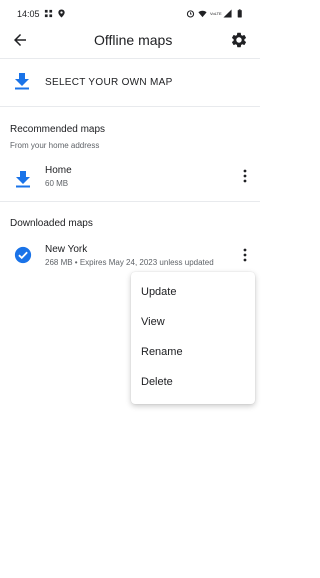 This screenshot has width=320, height=578. Describe the element at coordinates (239, 40) in the screenshot. I see `gear-icon` at that location.